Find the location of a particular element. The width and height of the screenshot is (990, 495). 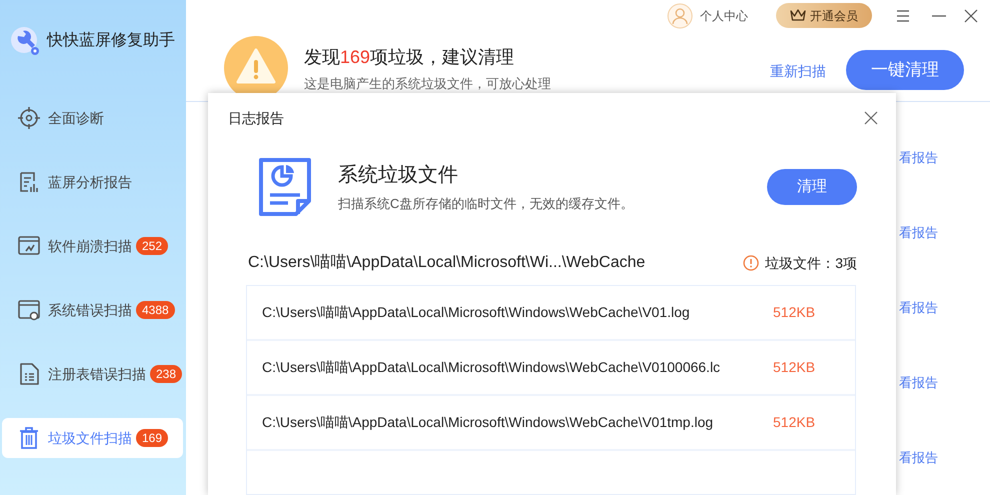

app-title: 快快蓝屏修复助手 is located at coordinates (111, 40).